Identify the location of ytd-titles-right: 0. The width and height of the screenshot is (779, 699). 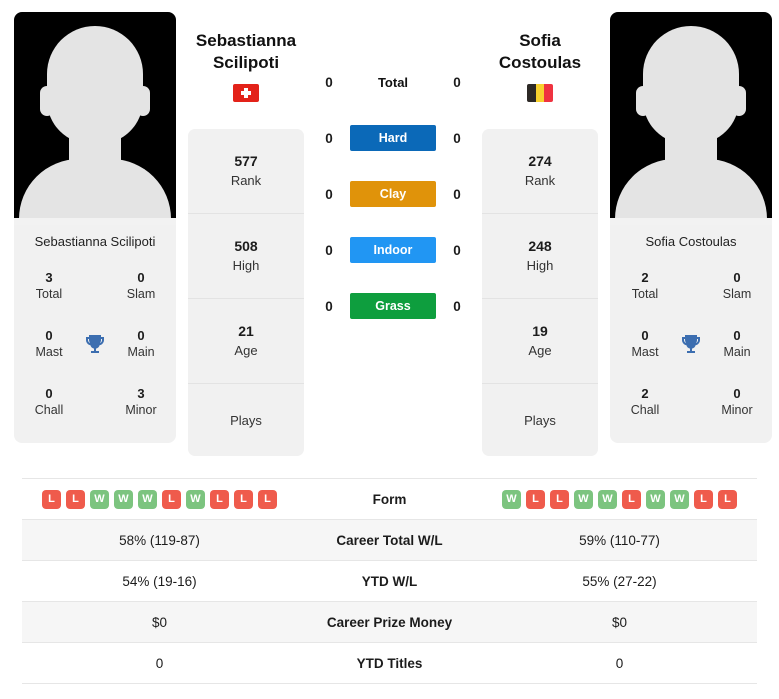
(619, 663).